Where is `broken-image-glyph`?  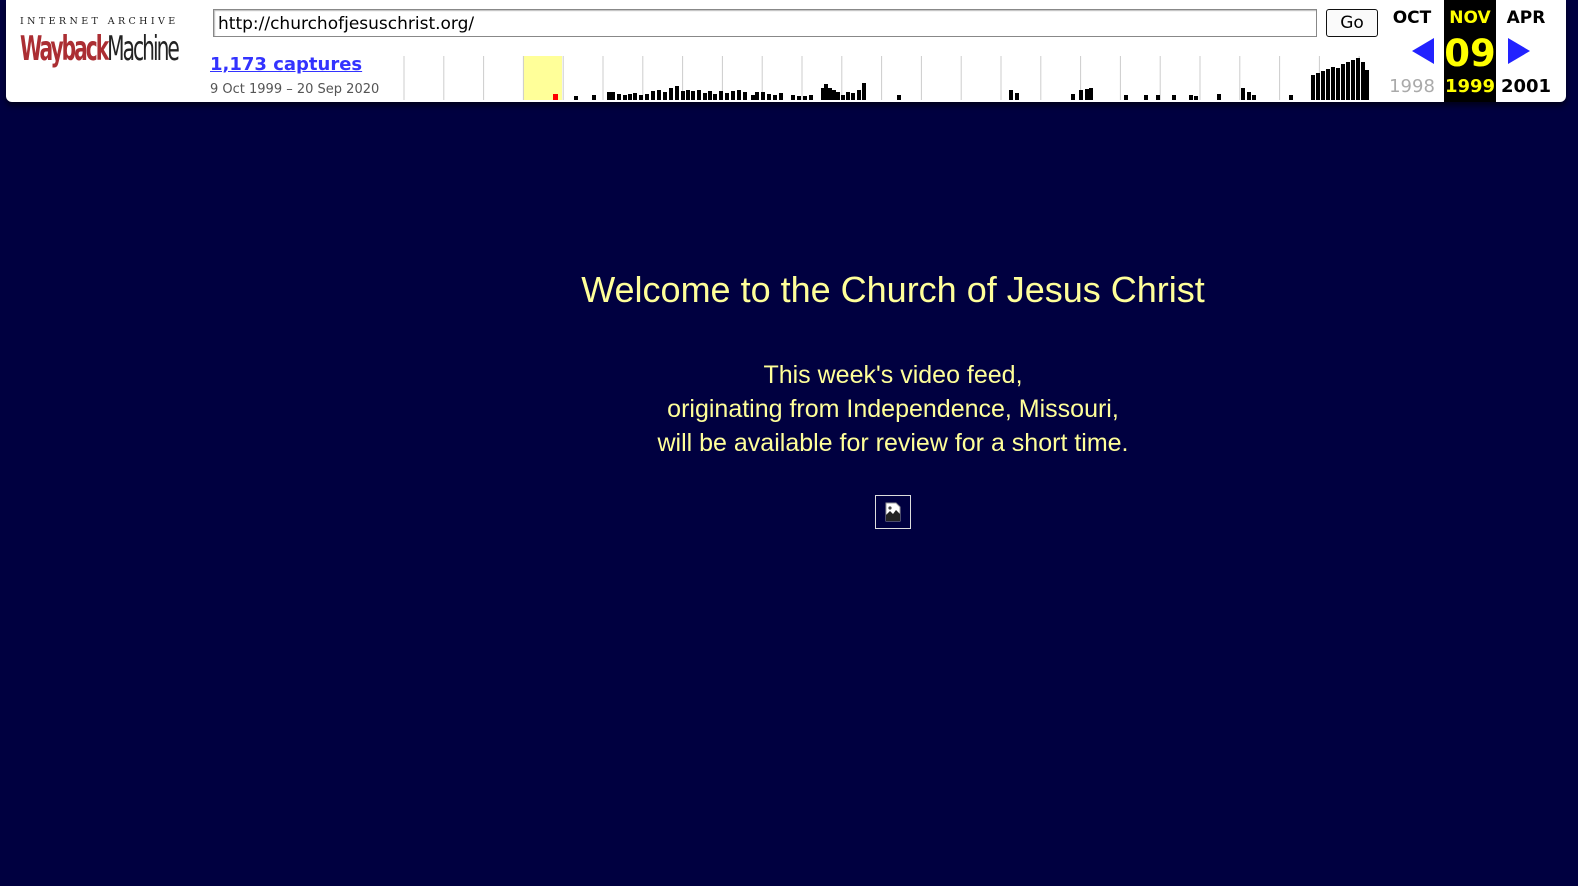 broken-image-glyph is located at coordinates (893, 512).